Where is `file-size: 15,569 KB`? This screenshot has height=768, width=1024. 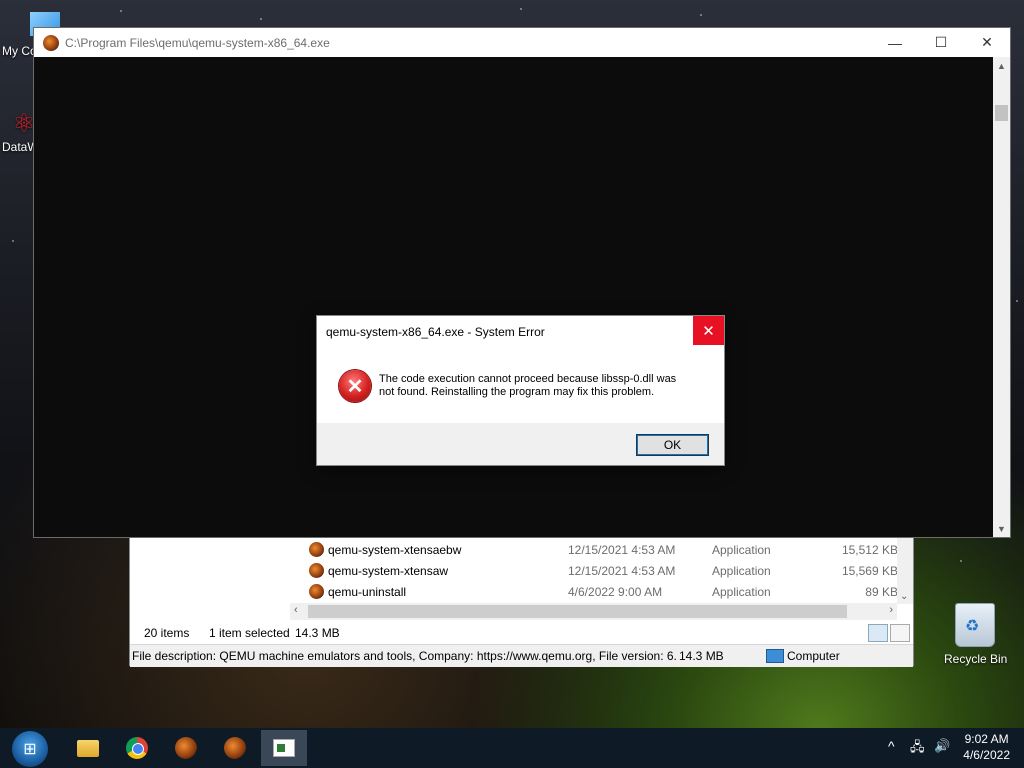 file-size: 15,569 KB is located at coordinates (869, 570).